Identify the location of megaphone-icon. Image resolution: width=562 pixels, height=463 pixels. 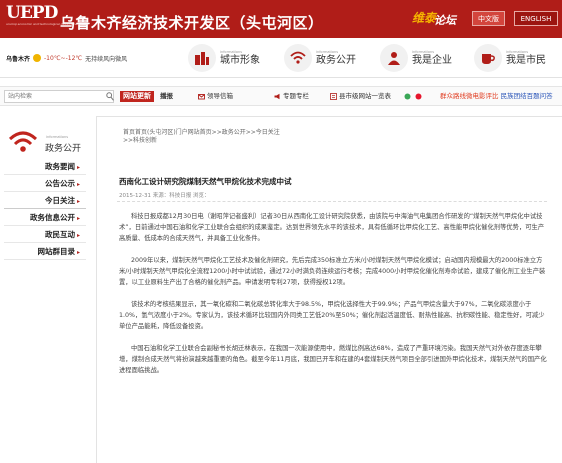
(277, 96).